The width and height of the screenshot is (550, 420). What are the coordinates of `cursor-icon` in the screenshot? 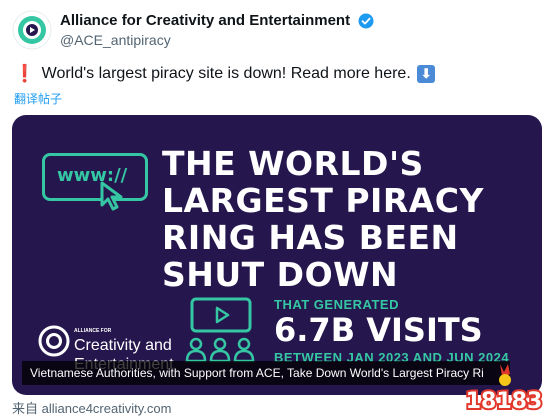 It's located at (111, 196).